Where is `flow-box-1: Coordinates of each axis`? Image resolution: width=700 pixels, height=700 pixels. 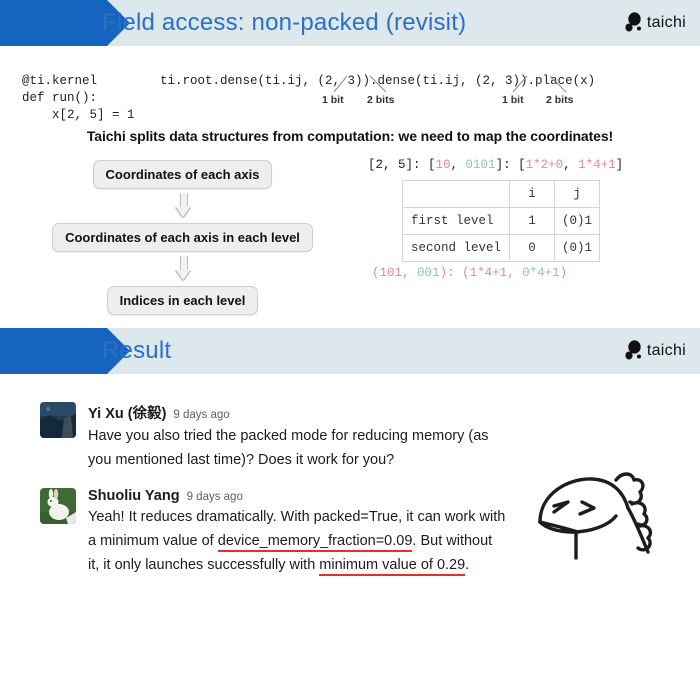 flow-box-1: Coordinates of each axis is located at coordinates (182, 174).